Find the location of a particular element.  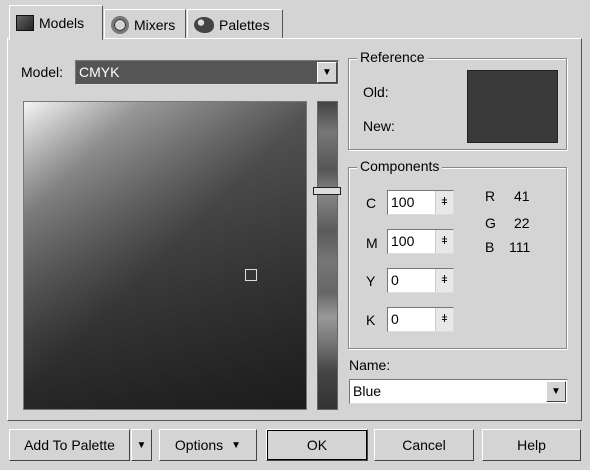

tab-models-label: Models is located at coordinates (62, 23).